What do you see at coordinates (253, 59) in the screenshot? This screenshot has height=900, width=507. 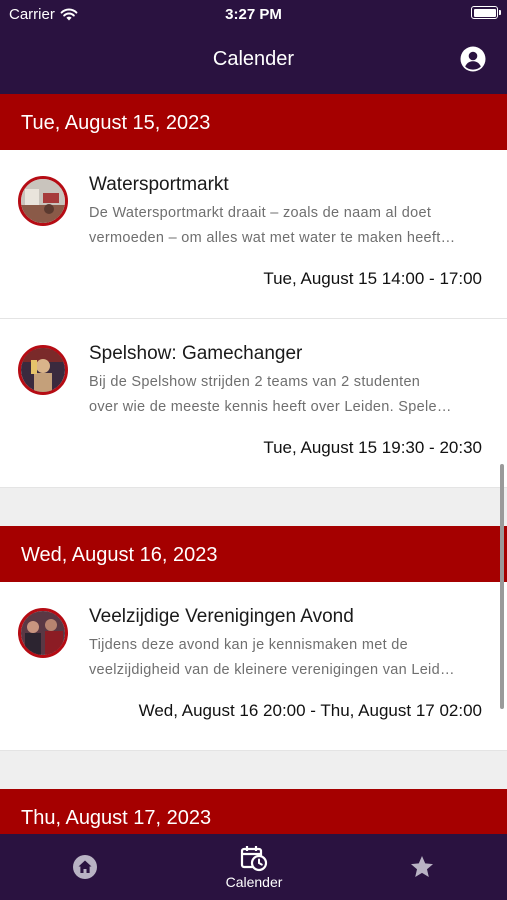 I see `page-title: Calender` at bounding box center [253, 59].